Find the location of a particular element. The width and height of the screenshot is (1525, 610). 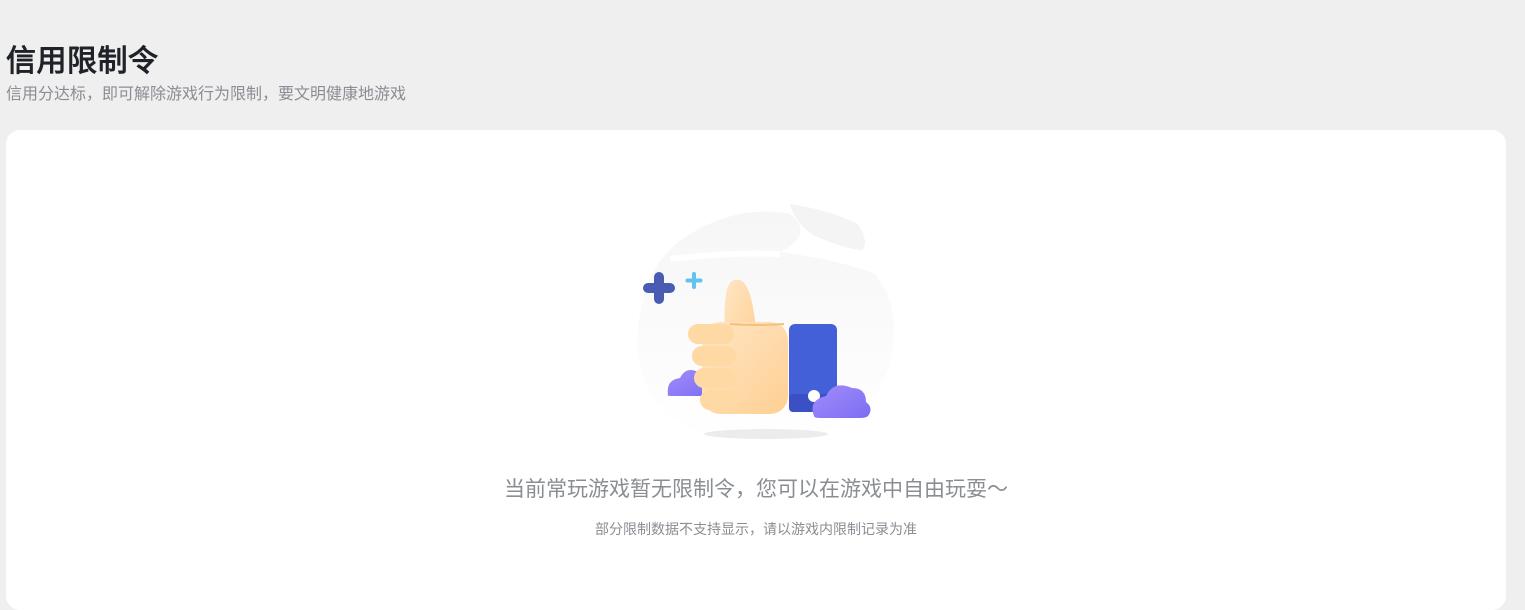

page-header: 信用限制令 信用分达标，即可解除游戏行为限制，要文明健康地游戏 is located at coordinates (206, 73).